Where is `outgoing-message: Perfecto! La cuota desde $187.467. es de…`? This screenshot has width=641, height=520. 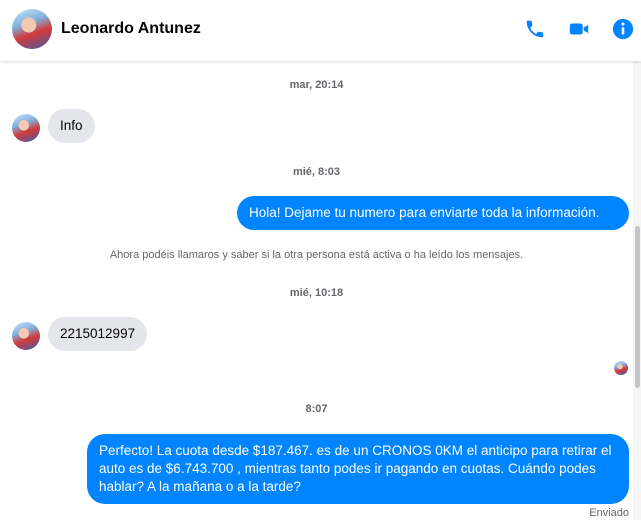 outgoing-message: Perfecto! La cuota desde $187.467. es de… is located at coordinates (358, 469).